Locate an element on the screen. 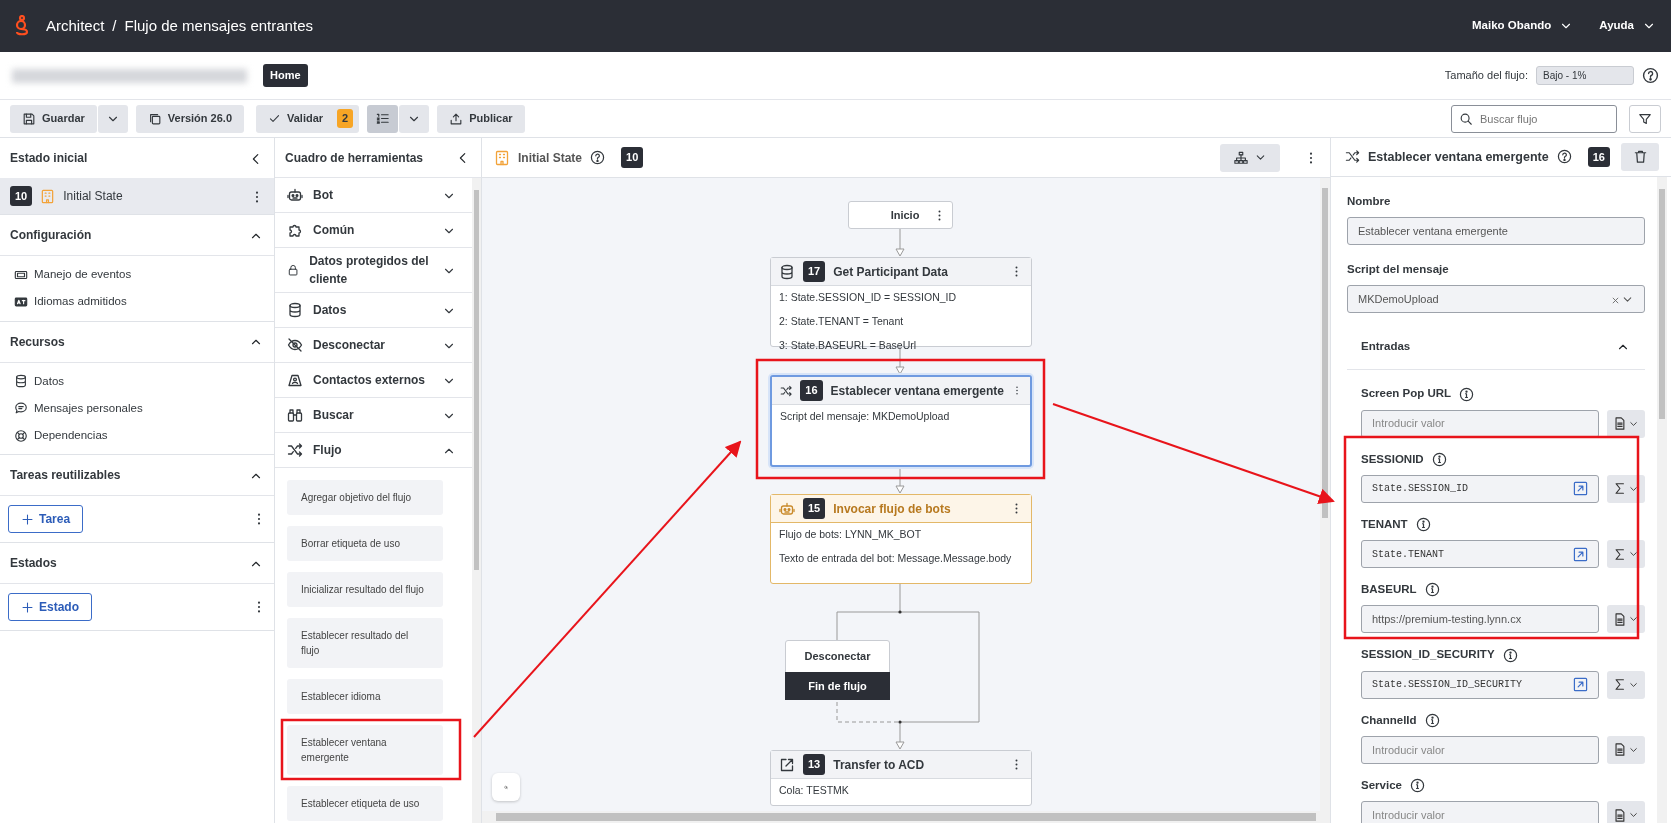 The width and height of the screenshot is (1671, 823). filter-icon is located at coordinates (1645, 118).